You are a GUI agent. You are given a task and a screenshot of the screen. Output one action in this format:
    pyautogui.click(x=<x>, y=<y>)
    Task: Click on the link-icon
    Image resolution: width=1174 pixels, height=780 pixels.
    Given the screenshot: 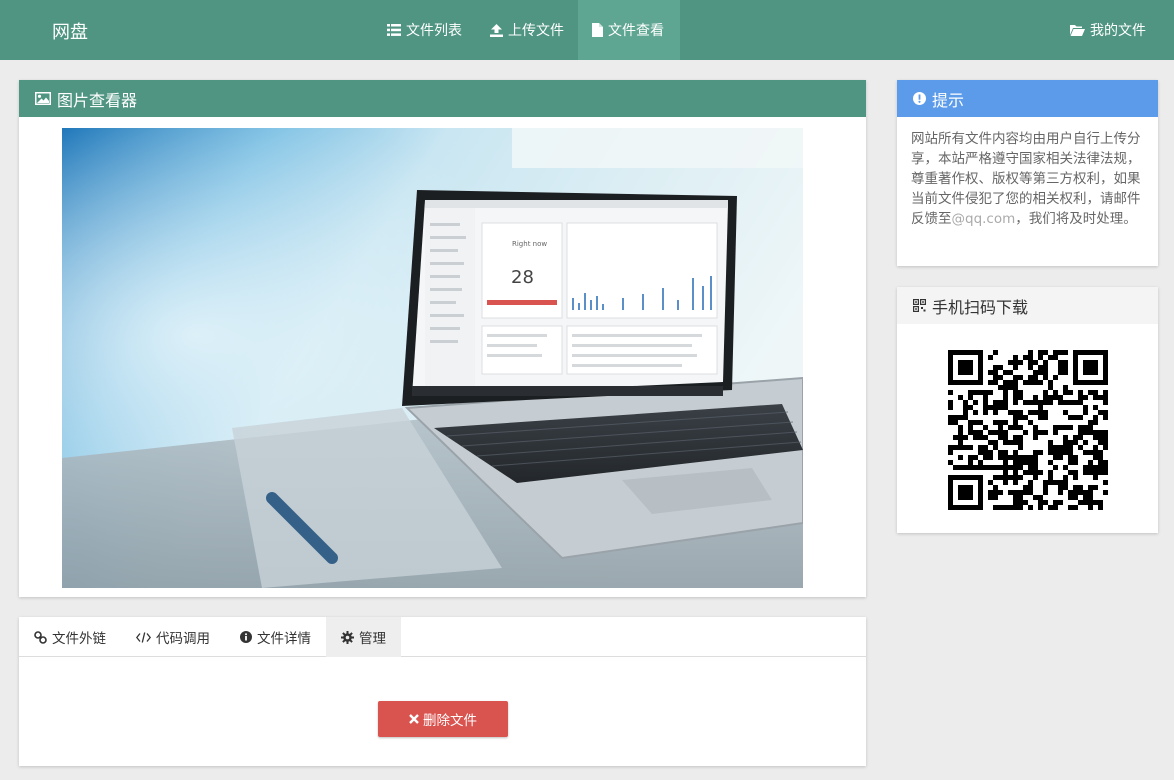 What is the action you would take?
    pyautogui.click(x=40, y=637)
    